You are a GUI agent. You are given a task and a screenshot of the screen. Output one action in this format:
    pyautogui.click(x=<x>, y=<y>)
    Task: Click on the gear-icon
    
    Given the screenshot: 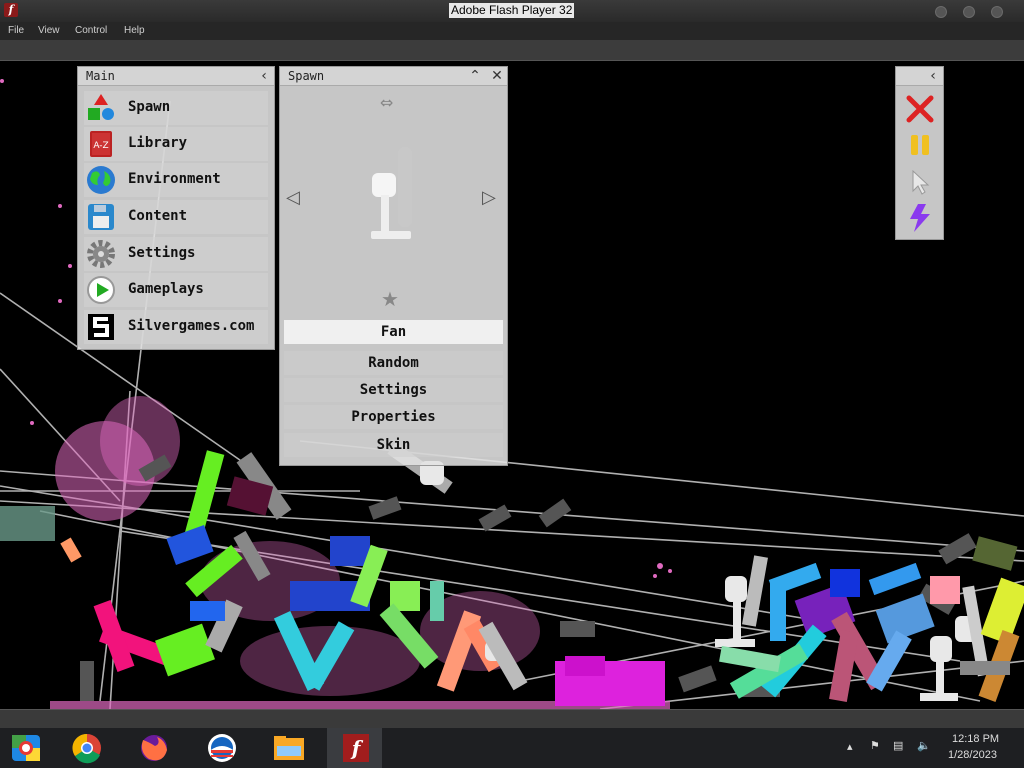 What is the action you would take?
    pyautogui.click(x=101, y=254)
    